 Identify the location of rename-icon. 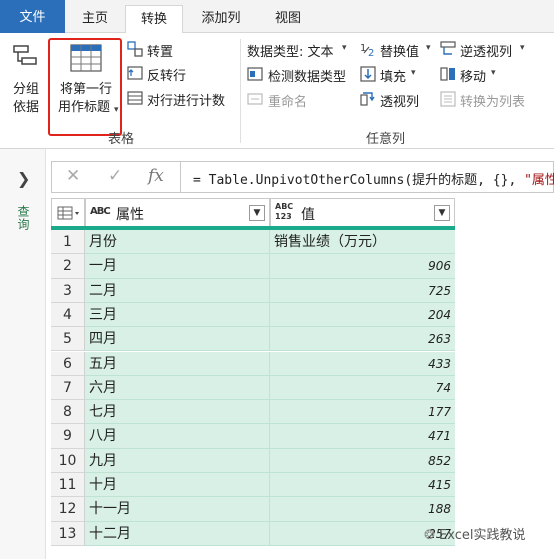
(255, 99).